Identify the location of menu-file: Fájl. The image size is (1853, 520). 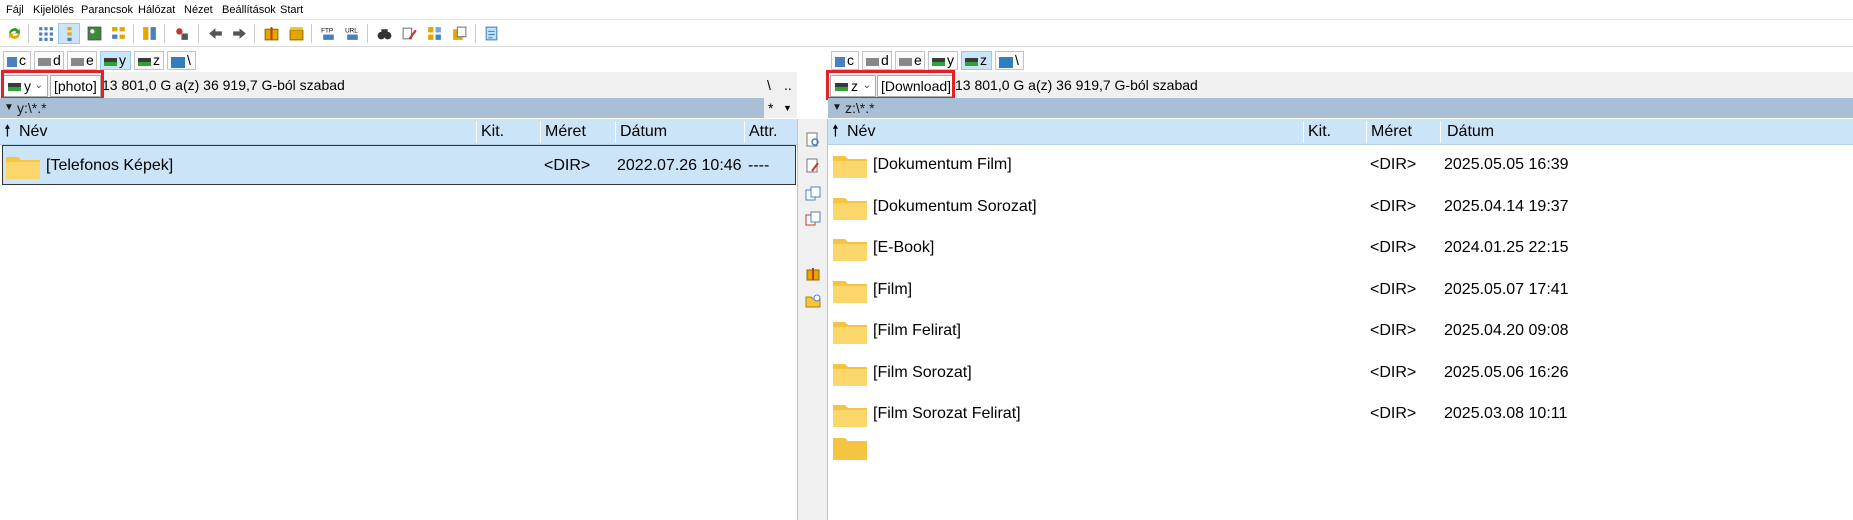
(15, 10).